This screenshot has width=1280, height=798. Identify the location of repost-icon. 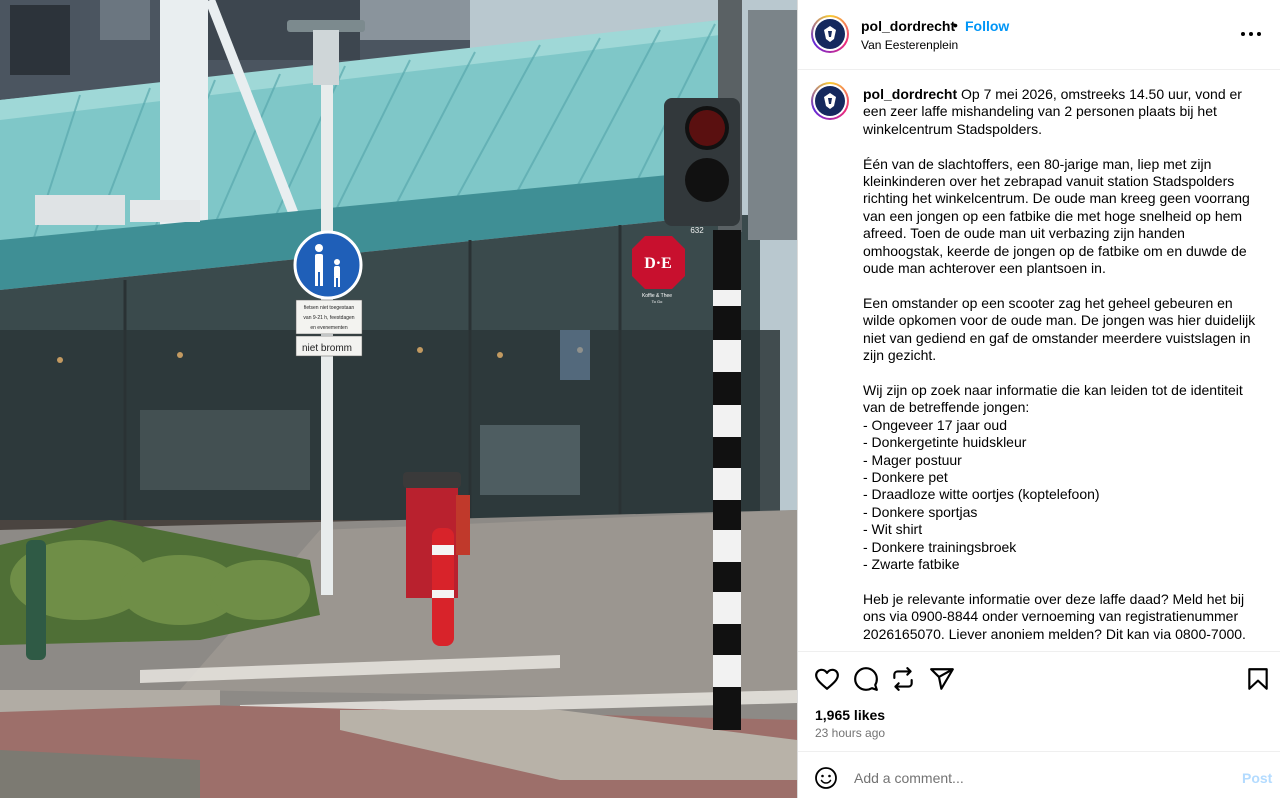
(903, 679).